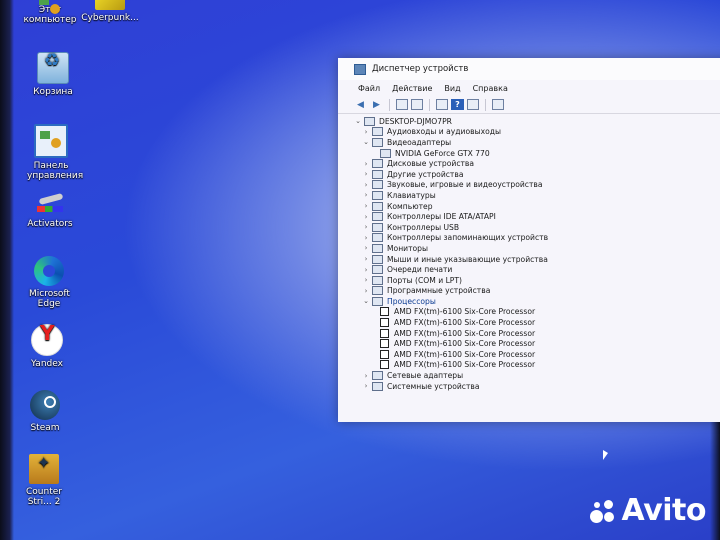 The width and height of the screenshot is (720, 540). I want to click on desktop-icon-yandex: Yandex, so click(47, 346).